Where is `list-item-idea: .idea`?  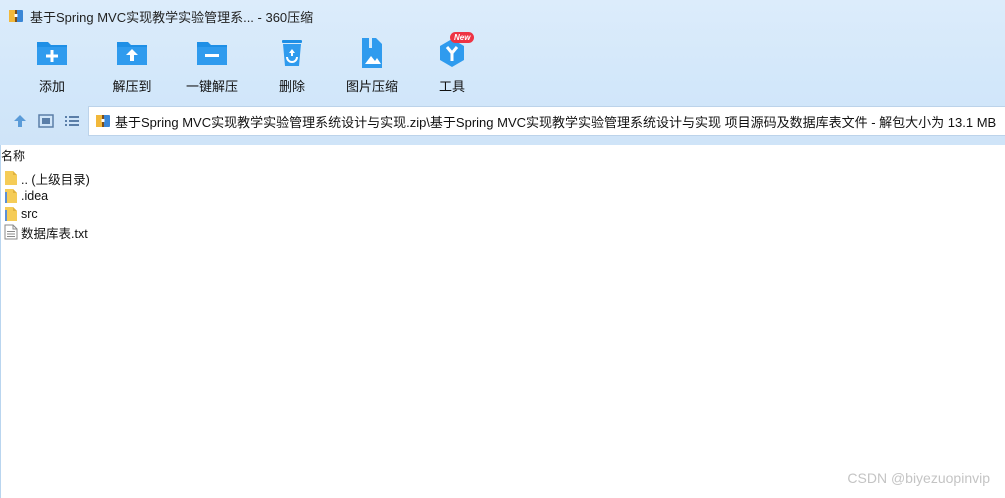
list-item-idea: .idea is located at coordinates (47, 196).